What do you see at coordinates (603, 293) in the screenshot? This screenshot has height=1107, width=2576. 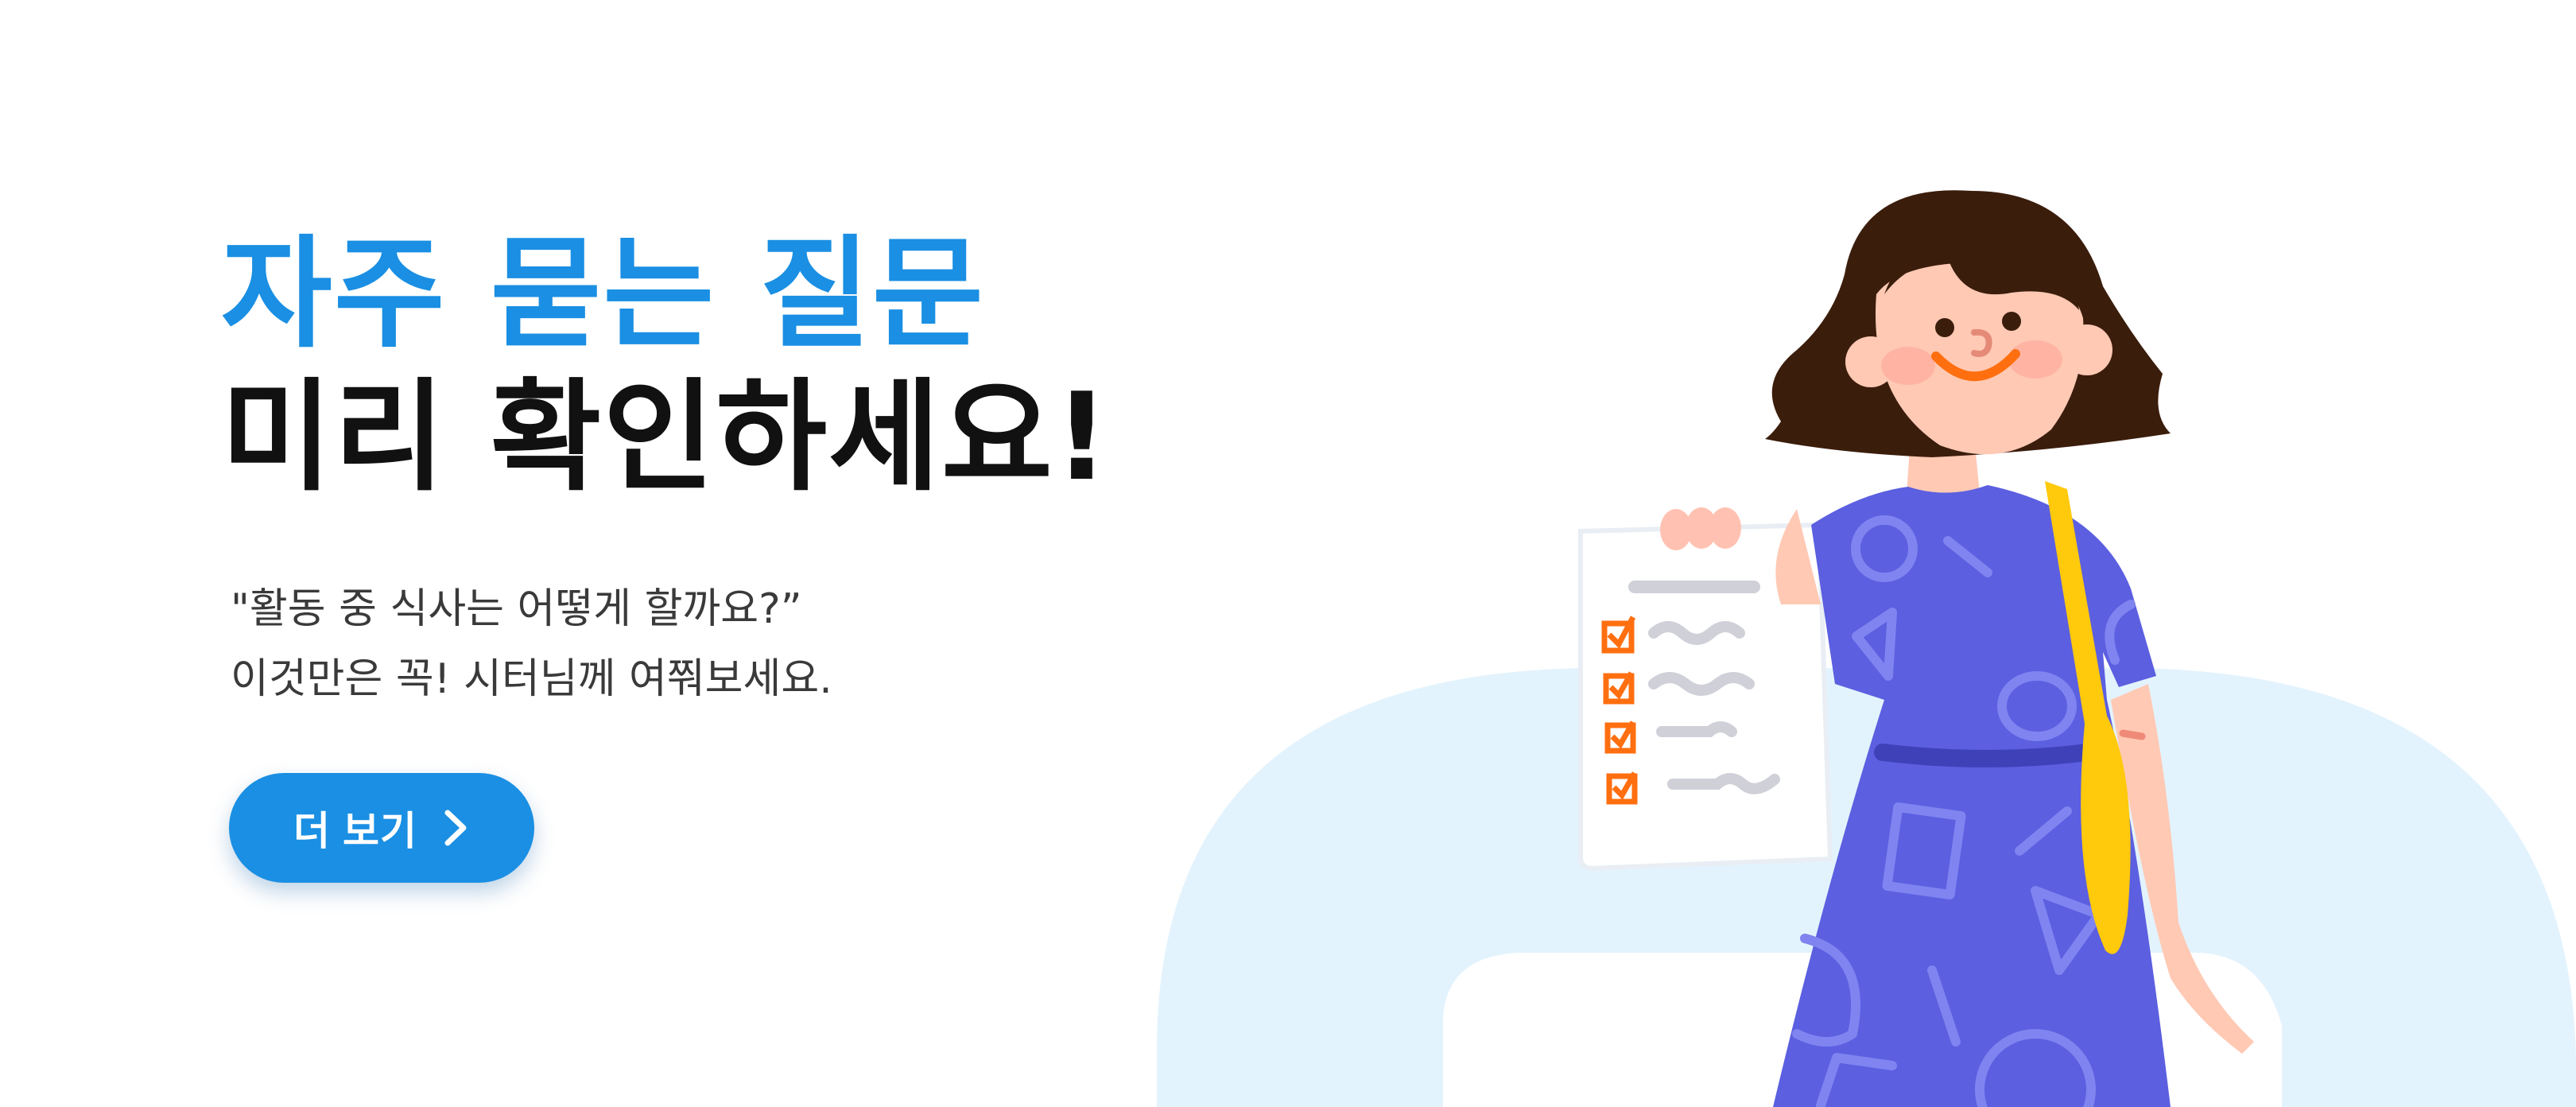 I see `hero-title-highlight: 자주 묻는 질문` at bounding box center [603, 293].